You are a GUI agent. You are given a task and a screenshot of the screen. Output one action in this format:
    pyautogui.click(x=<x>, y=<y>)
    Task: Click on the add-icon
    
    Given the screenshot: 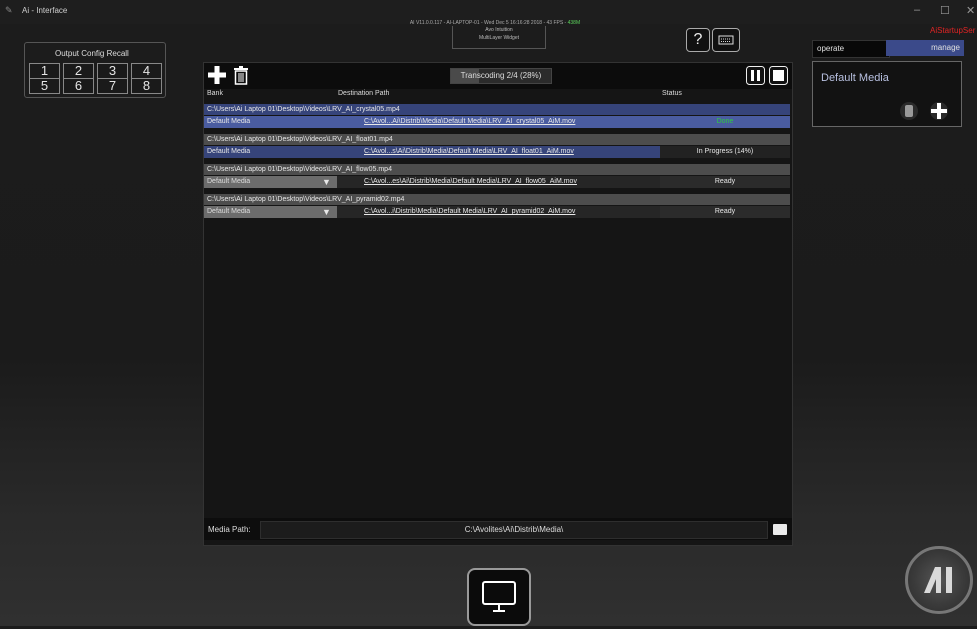 What is the action you would take?
    pyautogui.click(x=217, y=75)
    